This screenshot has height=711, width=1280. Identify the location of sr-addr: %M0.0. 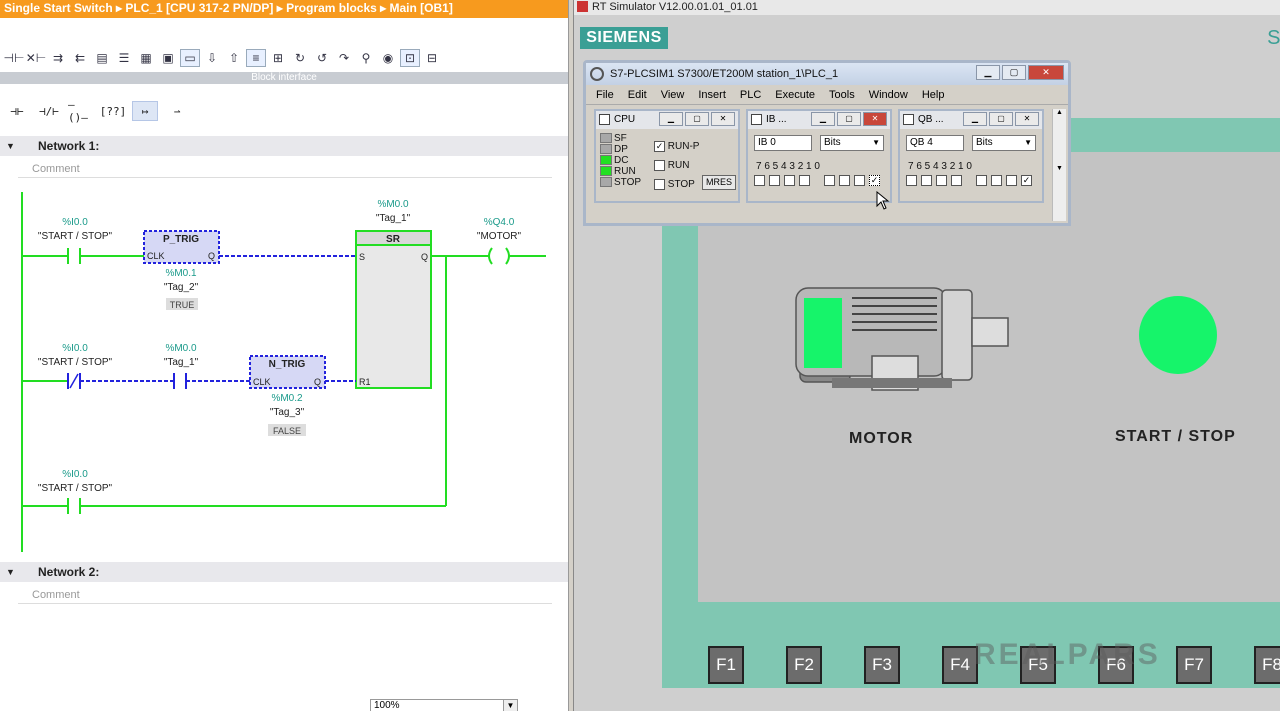
(393, 204).